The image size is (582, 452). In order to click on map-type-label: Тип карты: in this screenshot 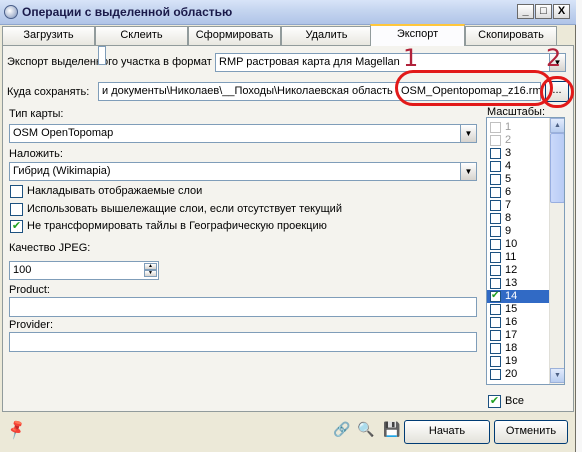, I will do `click(36, 114)`.